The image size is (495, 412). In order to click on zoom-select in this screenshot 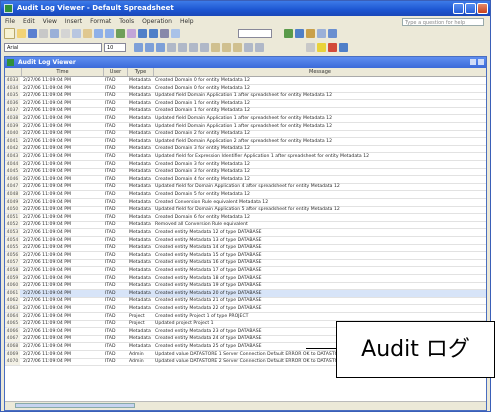, I will do `click(255, 33)`.